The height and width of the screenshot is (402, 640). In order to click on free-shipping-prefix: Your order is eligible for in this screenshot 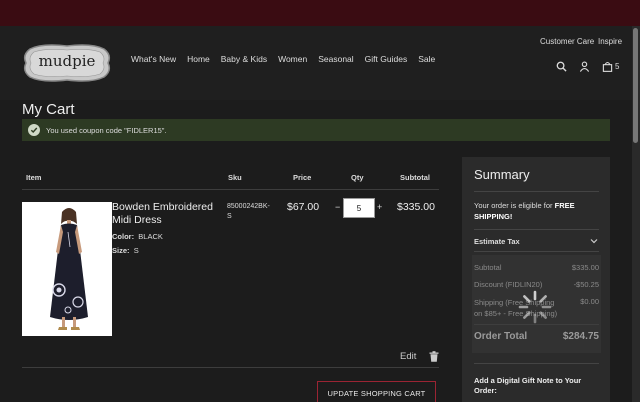, I will do `click(514, 205)`.